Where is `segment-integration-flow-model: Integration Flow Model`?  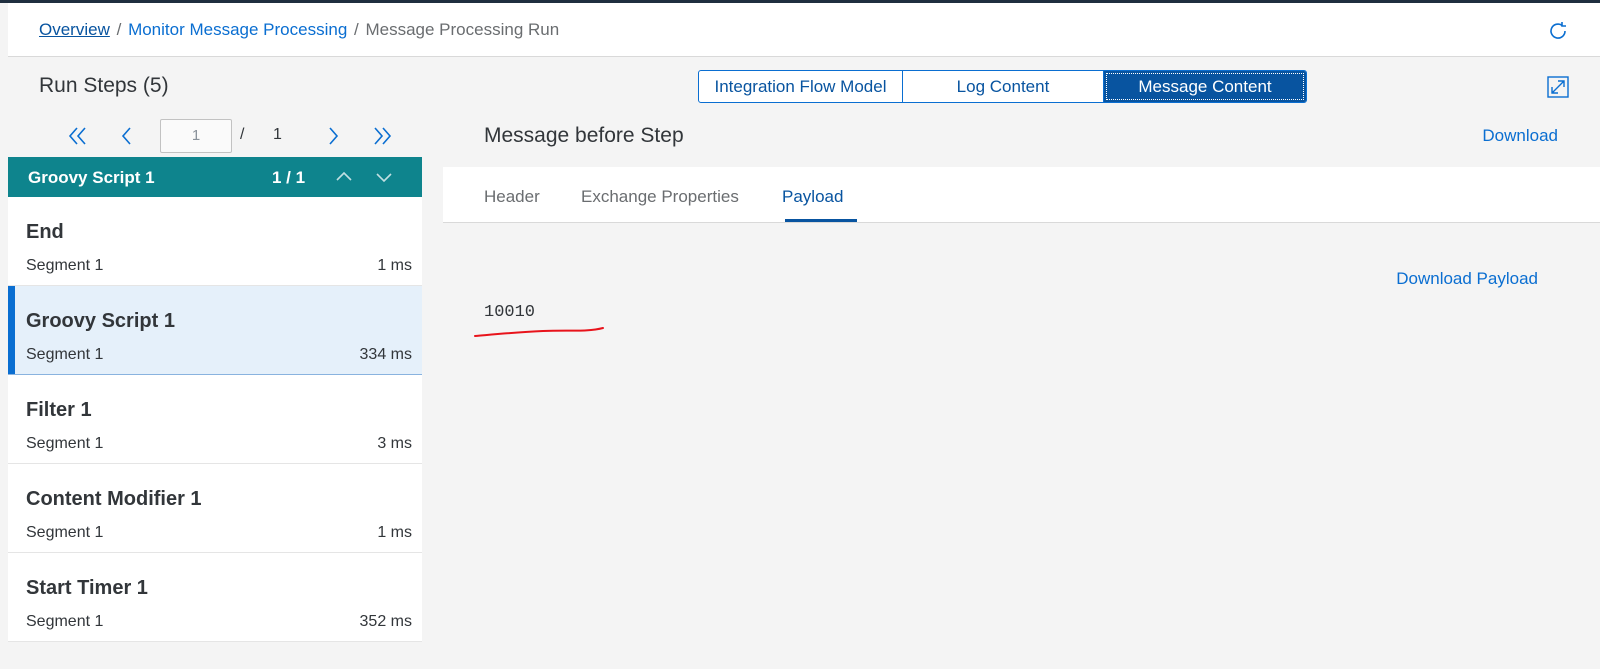
segment-integration-flow-model: Integration Flow Model is located at coordinates (801, 86).